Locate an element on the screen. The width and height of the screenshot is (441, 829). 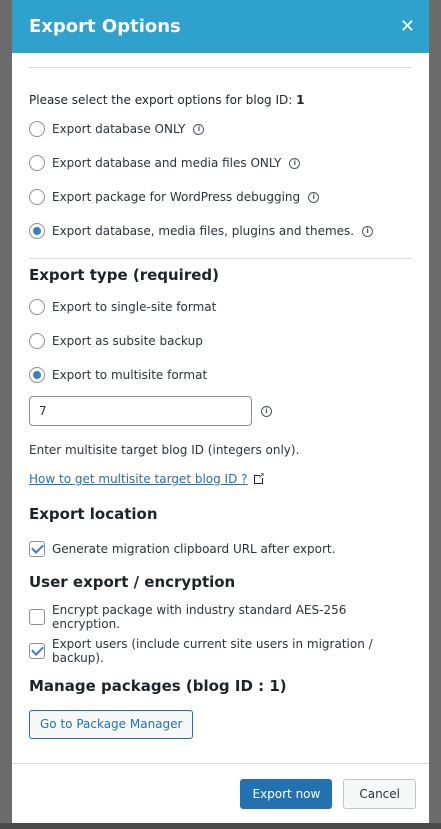
target-blog-id-input is located at coordinates (140, 411).